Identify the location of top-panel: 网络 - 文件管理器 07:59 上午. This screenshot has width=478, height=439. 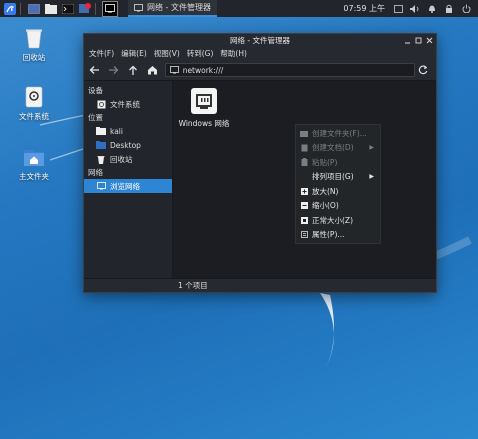
(239, 8).